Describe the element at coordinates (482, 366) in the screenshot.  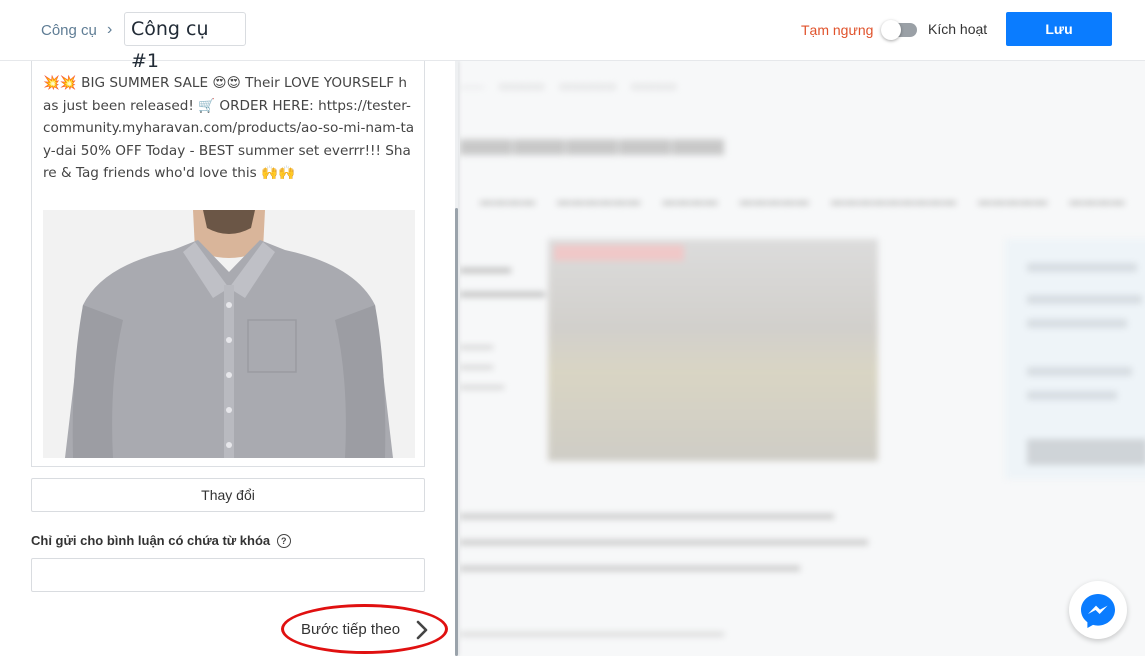
I see `preview-meta: ▬▬▬ ▬▬▬ ▬▬▬▬` at that location.